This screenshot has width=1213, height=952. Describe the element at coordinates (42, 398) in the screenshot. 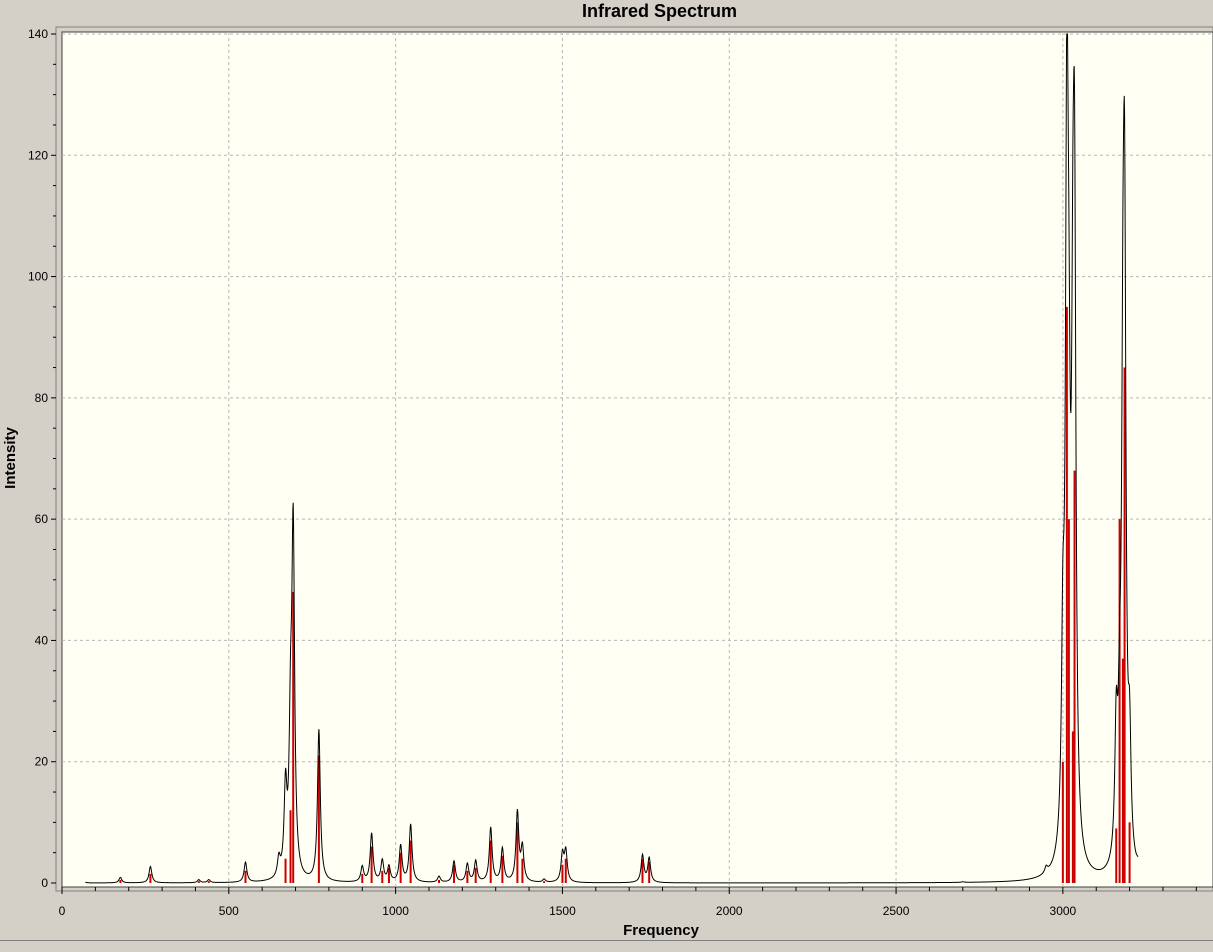

I see `y-tick-label: 80` at that location.